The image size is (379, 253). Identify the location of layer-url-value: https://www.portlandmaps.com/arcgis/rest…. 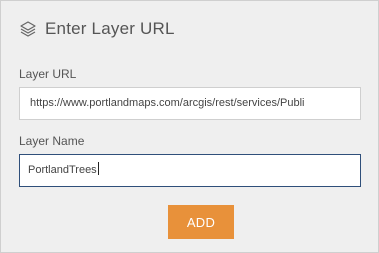
(167, 103).